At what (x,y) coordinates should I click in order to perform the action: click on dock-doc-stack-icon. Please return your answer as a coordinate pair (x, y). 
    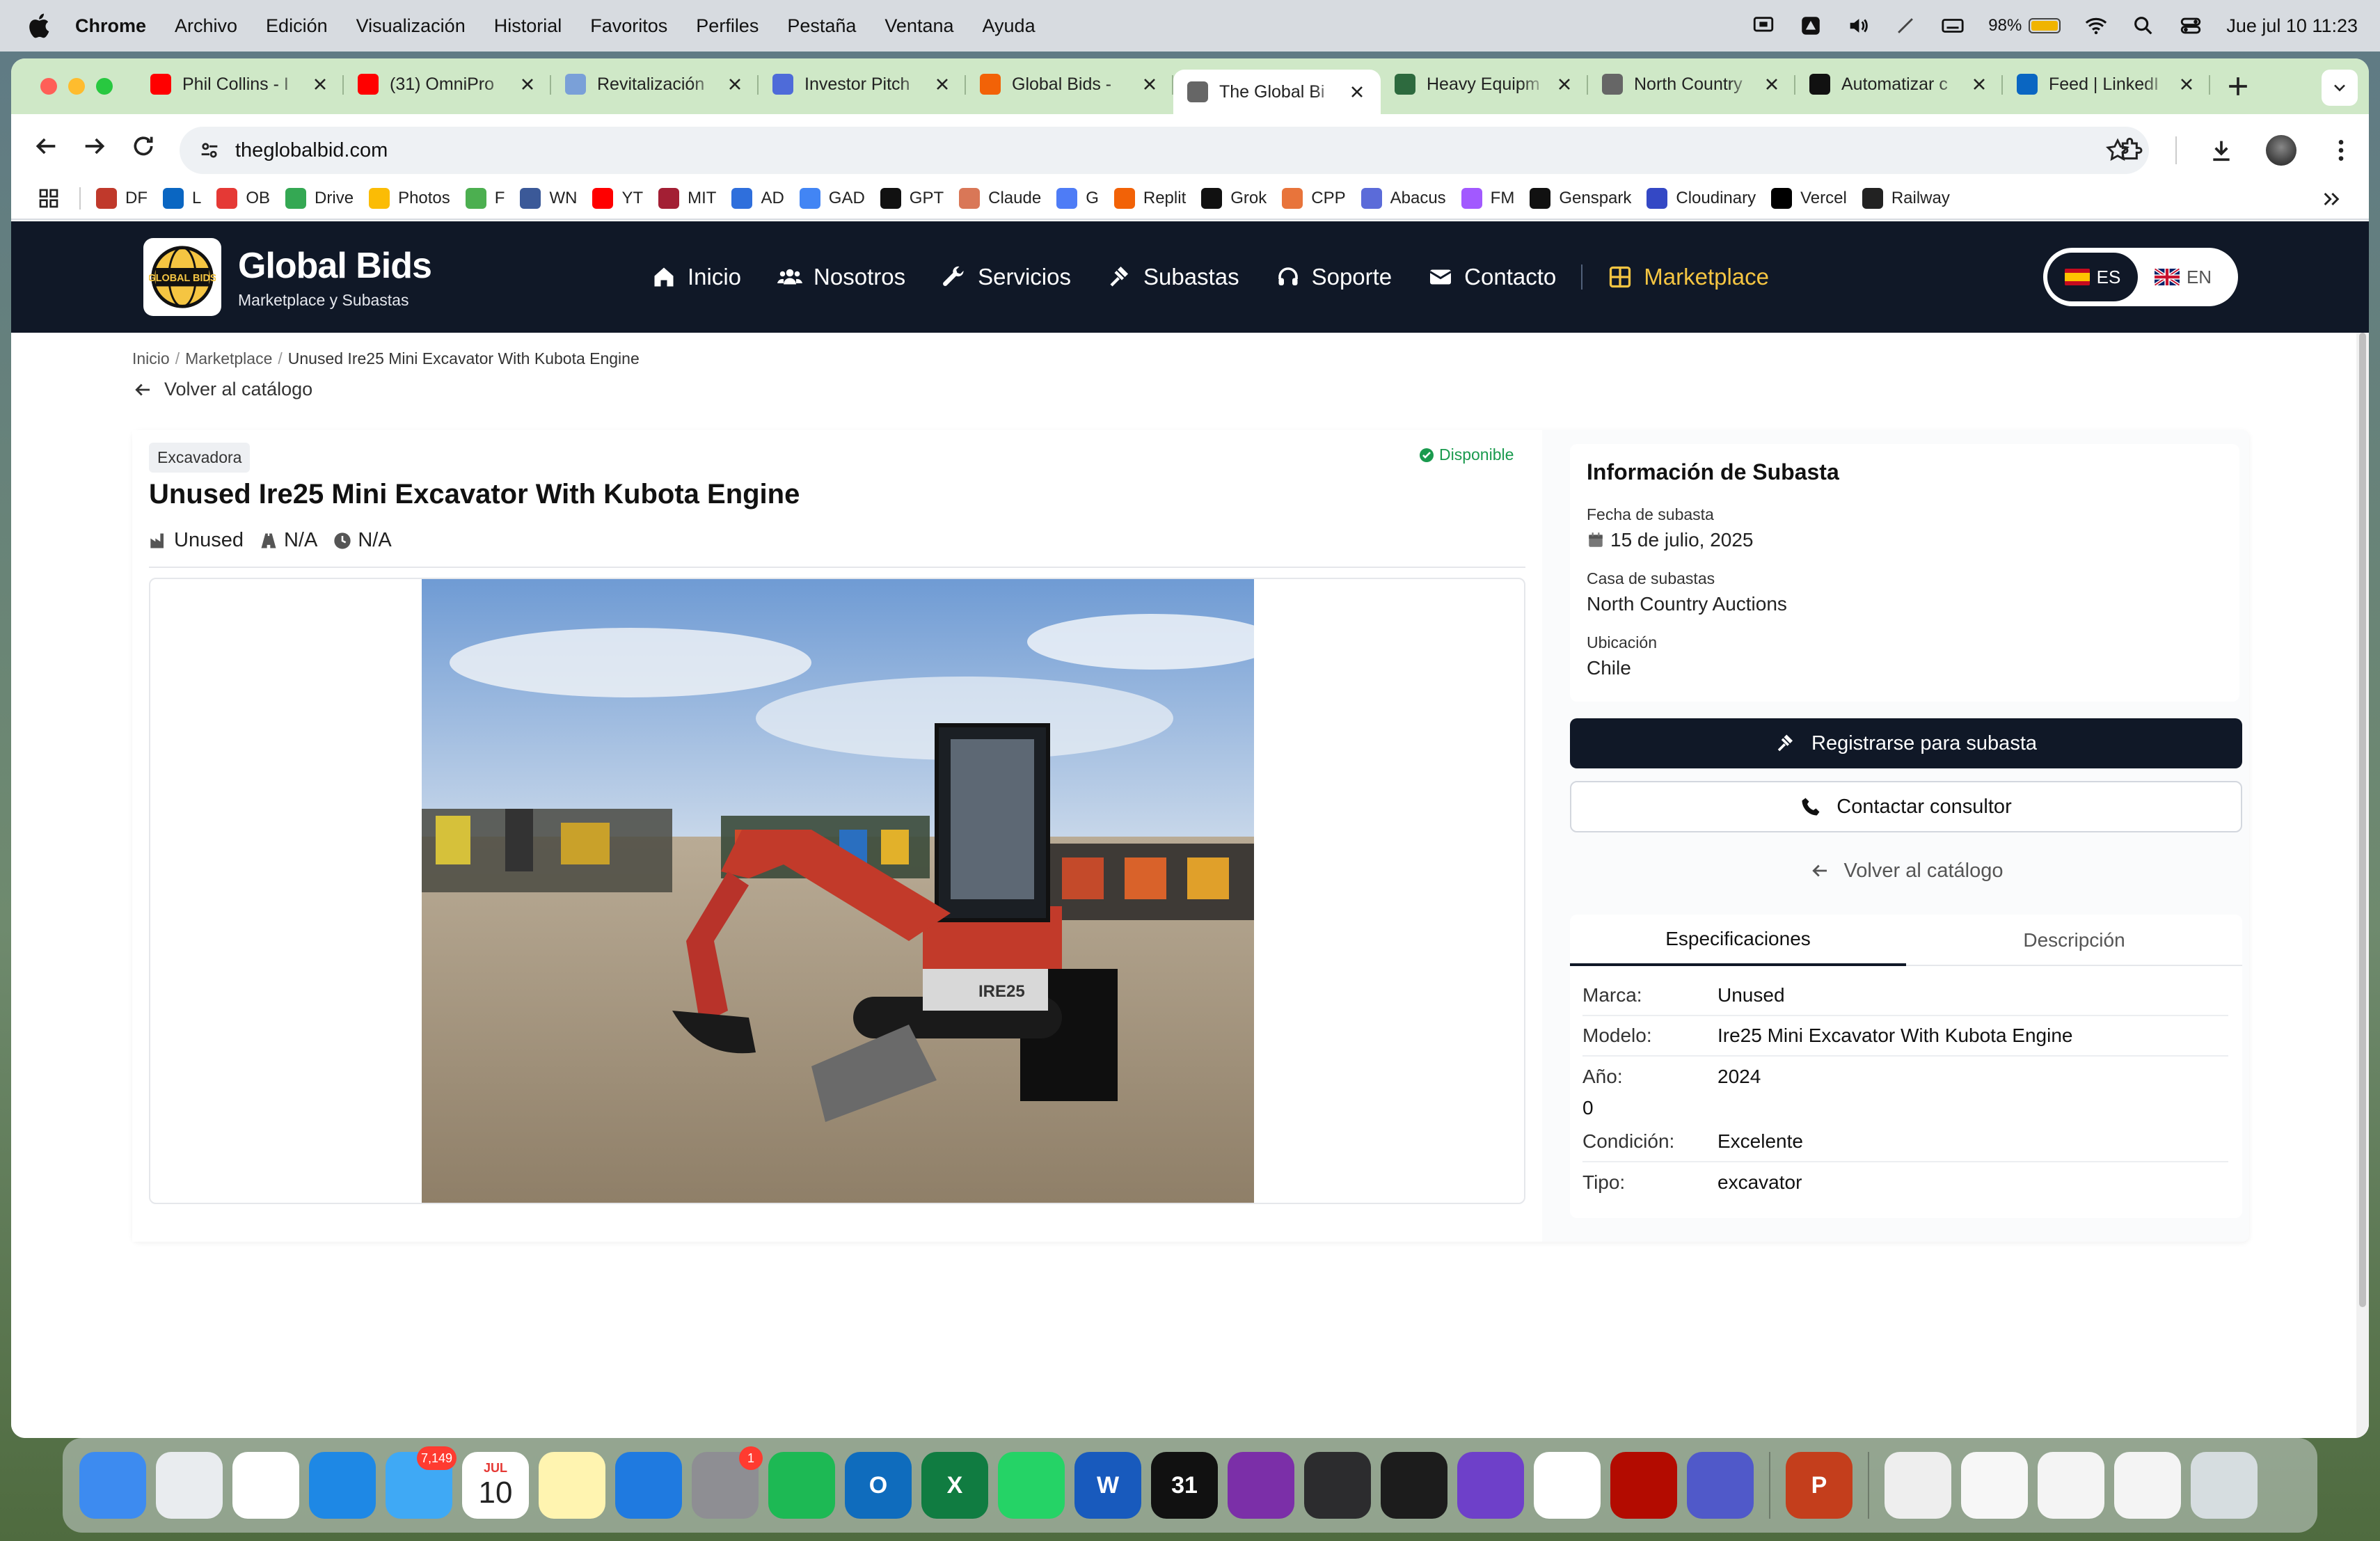
    Looking at the image, I should click on (1918, 1485).